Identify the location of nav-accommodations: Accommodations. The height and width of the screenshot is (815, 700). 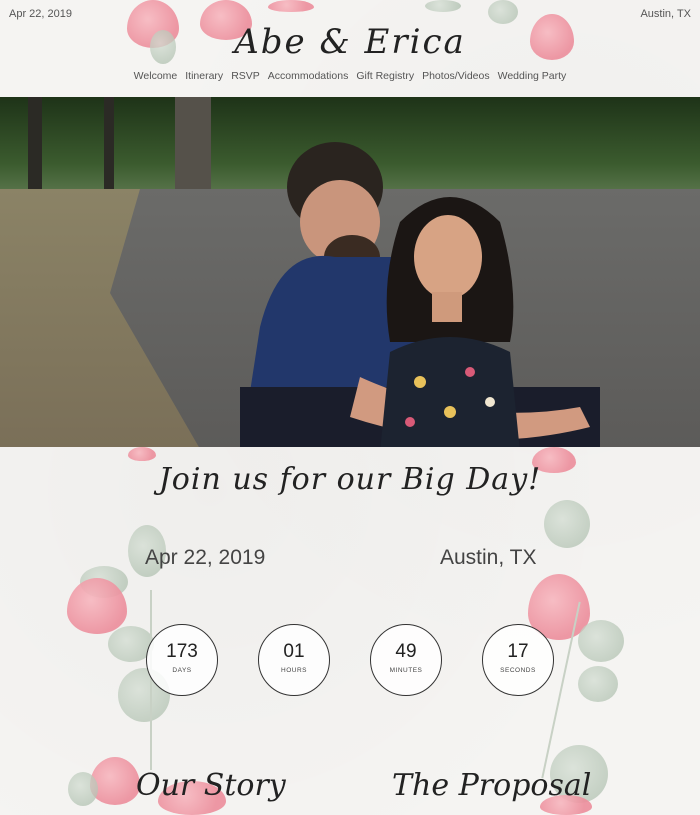
(308, 76).